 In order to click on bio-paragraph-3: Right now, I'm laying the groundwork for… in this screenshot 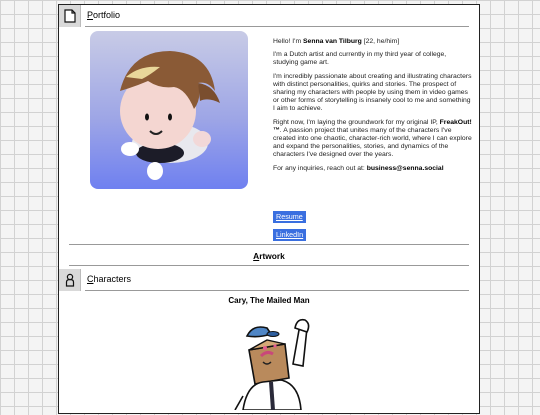, I will do `click(372, 138)`.